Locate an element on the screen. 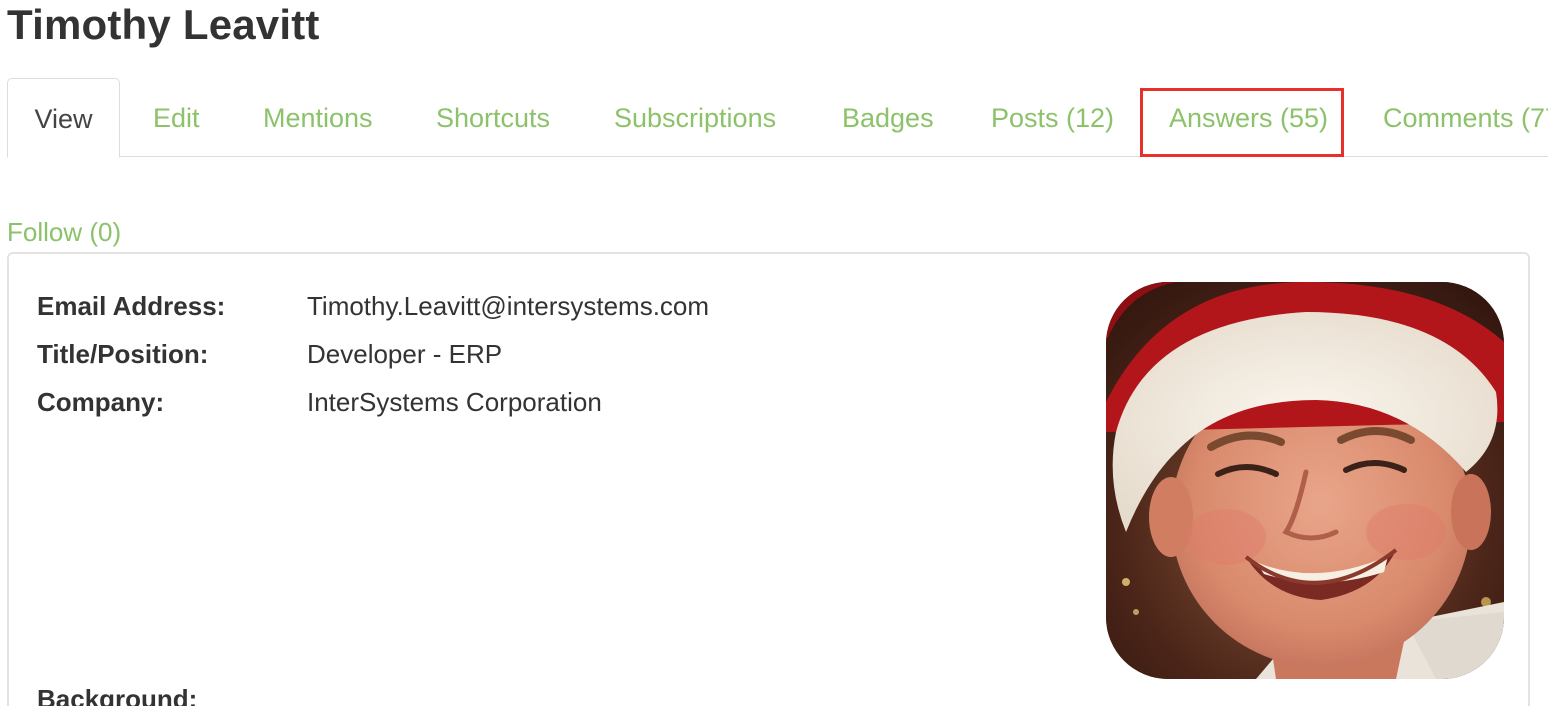 This screenshot has height=706, width=1548. avatar is located at coordinates (1305, 480).